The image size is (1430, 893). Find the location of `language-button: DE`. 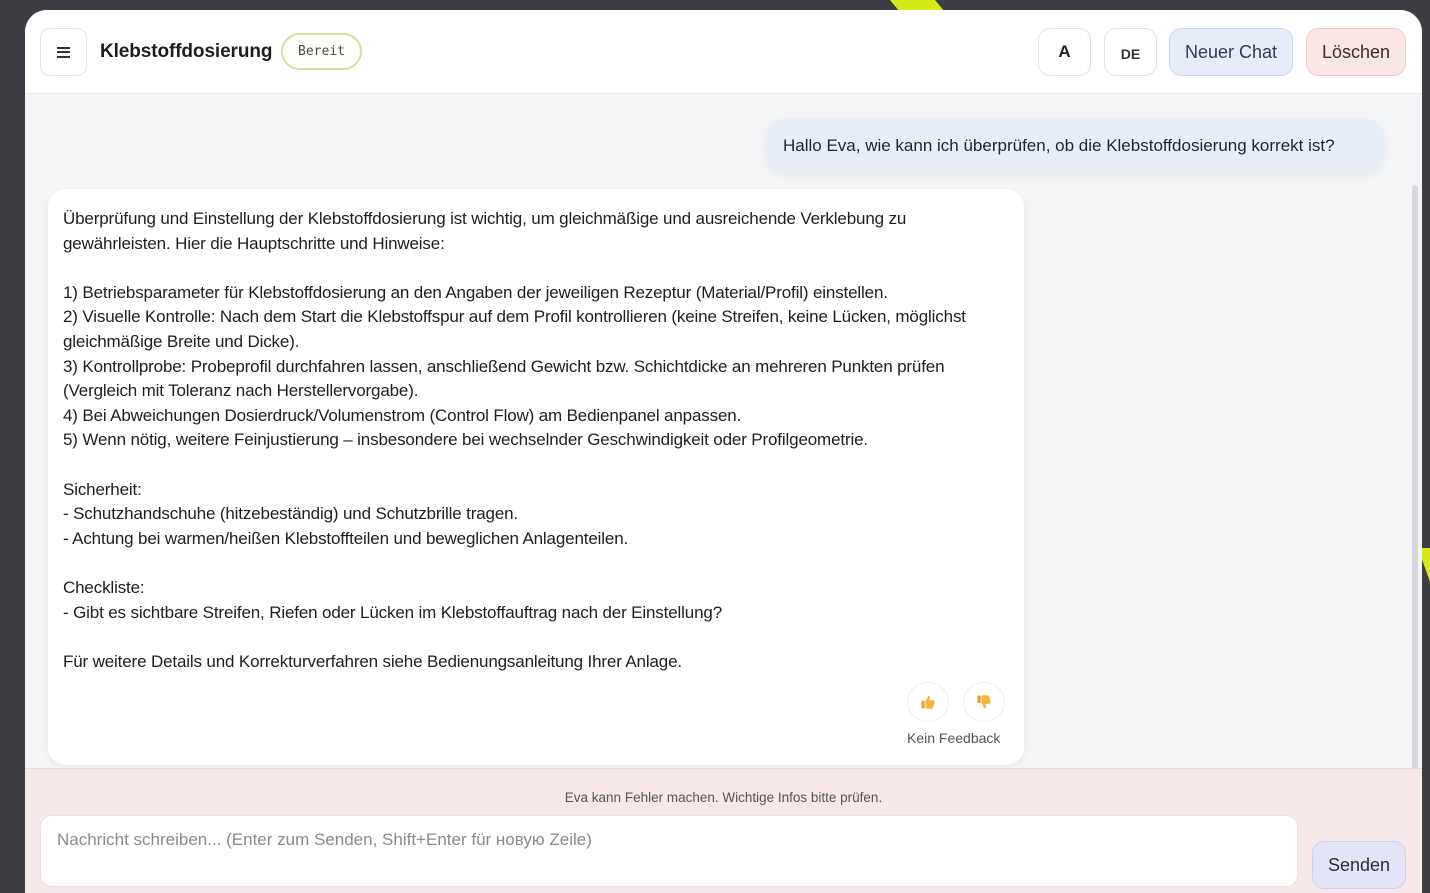

language-button: DE is located at coordinates (1130, 52).